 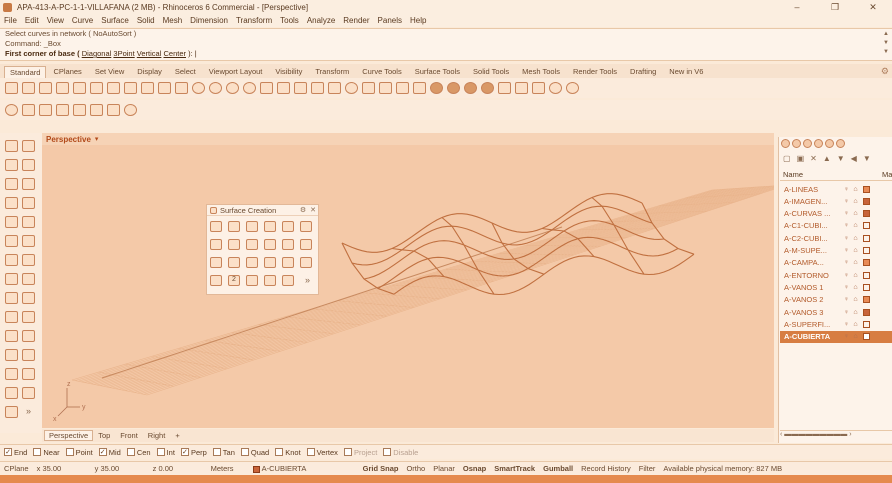 What do you see at coordinates (408, 139) in the screenshot?
I see `viewport-title-bar: Perspective ▾` at bounding box center [408, 139].